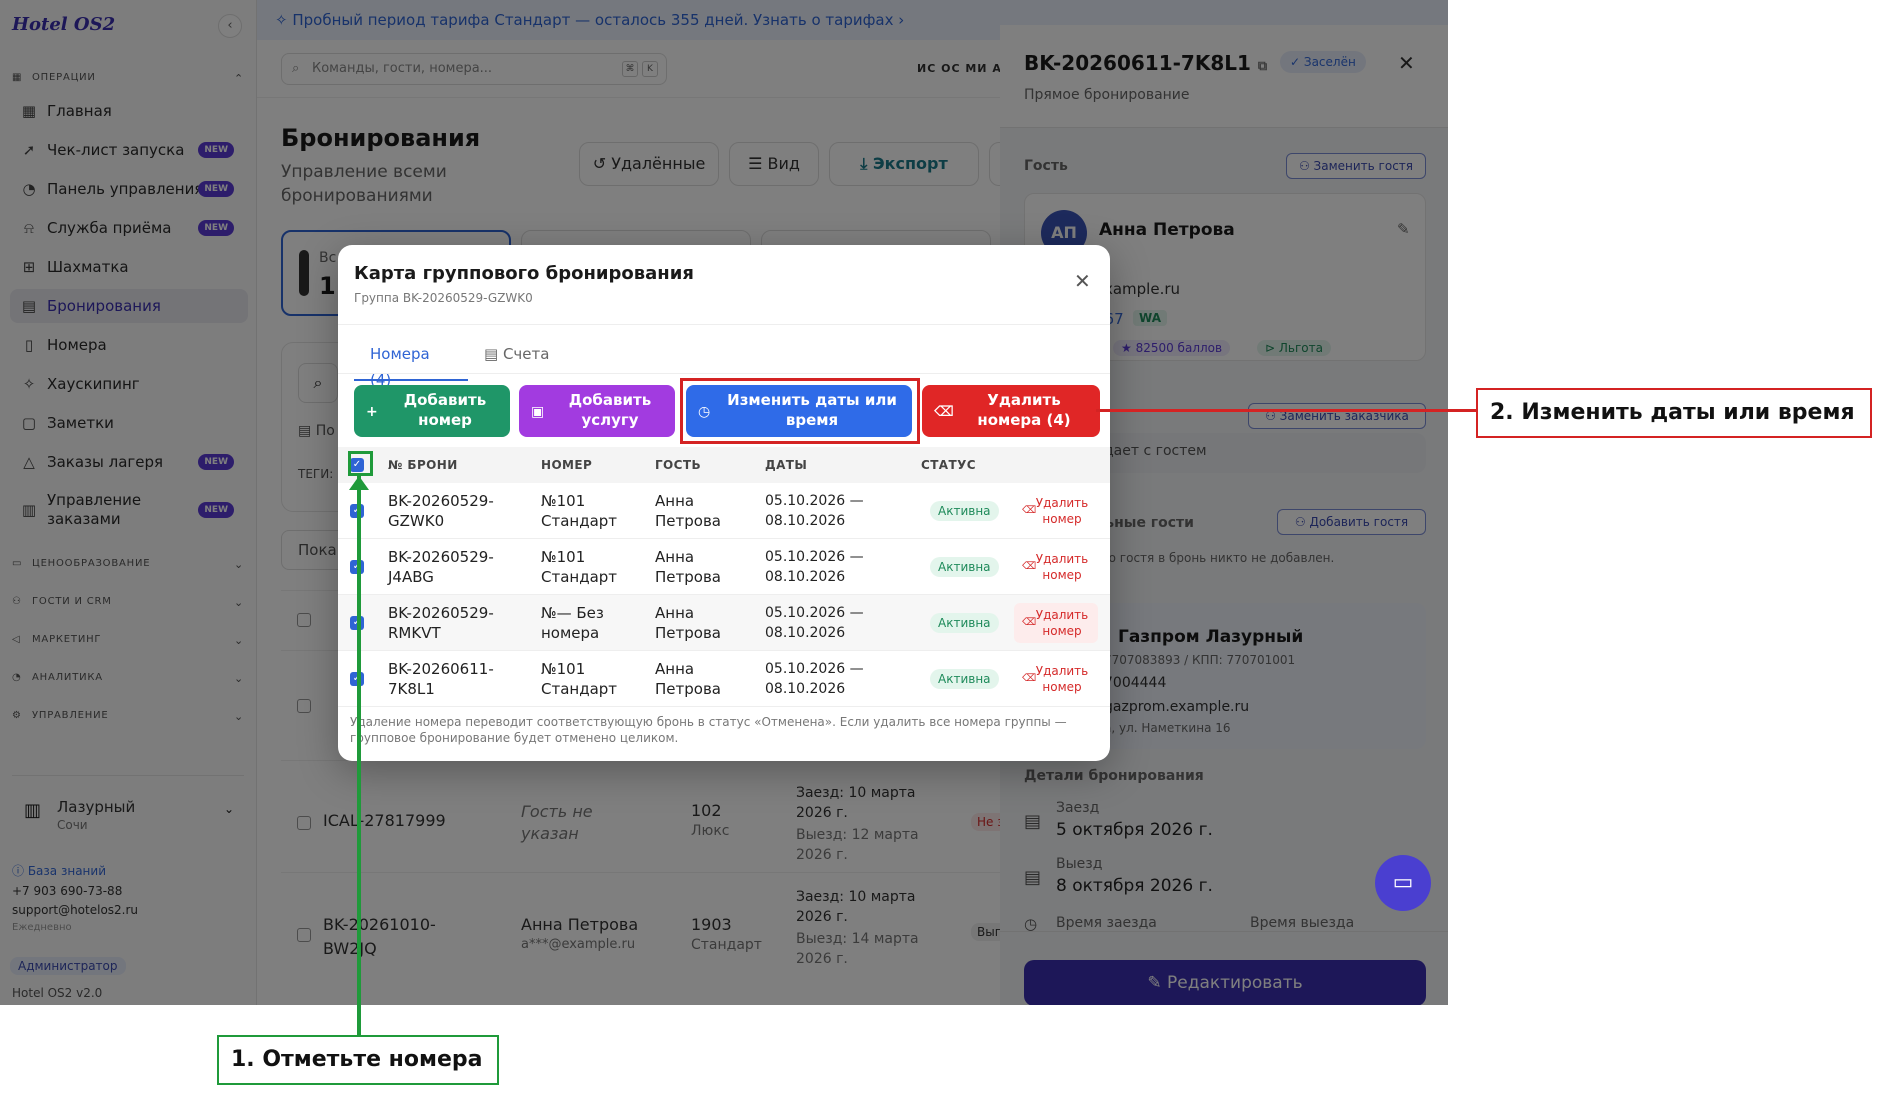 This screenshot has width=1881, height=1097. Describe the element at coordinates (800, 411) in the screenshot. I see `annotation-highlight-button` at that location.